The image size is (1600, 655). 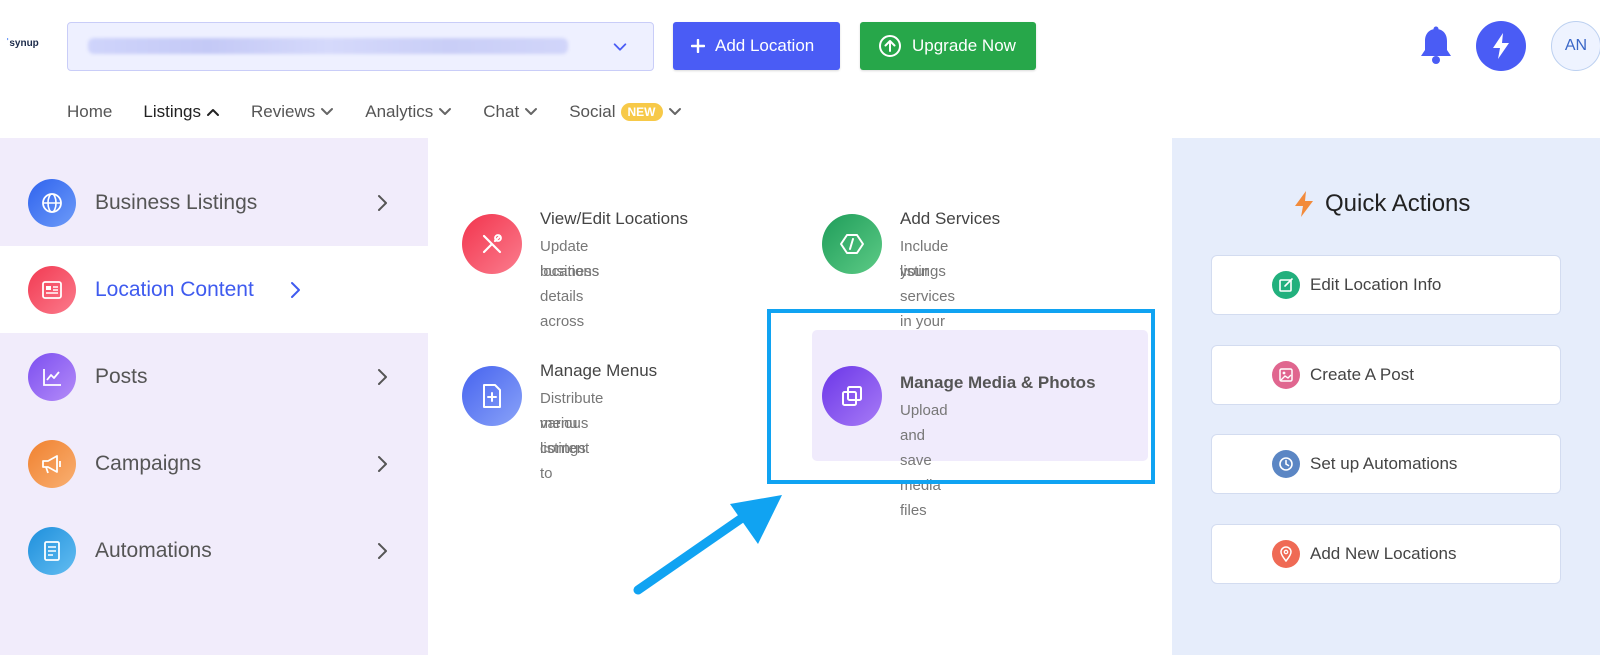 I want to click on card-title: Manage Media & Photos, so click(x=998, y=382).